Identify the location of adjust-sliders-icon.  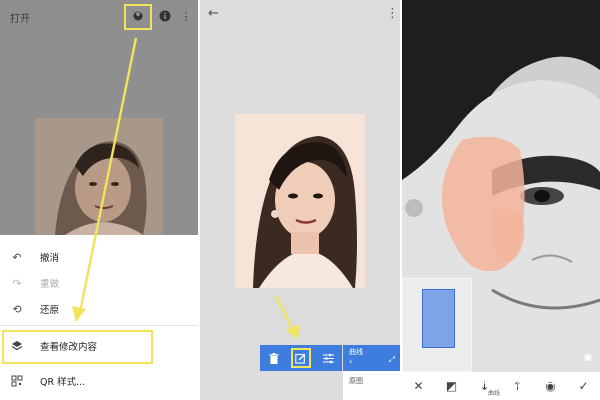
(328, 358).